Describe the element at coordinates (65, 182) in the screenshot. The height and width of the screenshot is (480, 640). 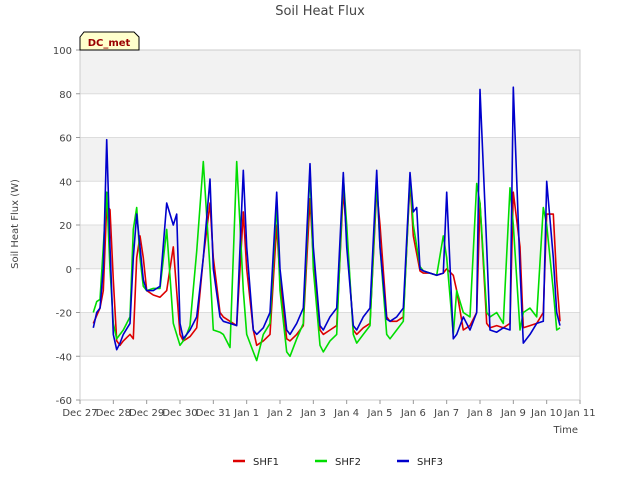
I see `y-tick-label: 40` at that location.